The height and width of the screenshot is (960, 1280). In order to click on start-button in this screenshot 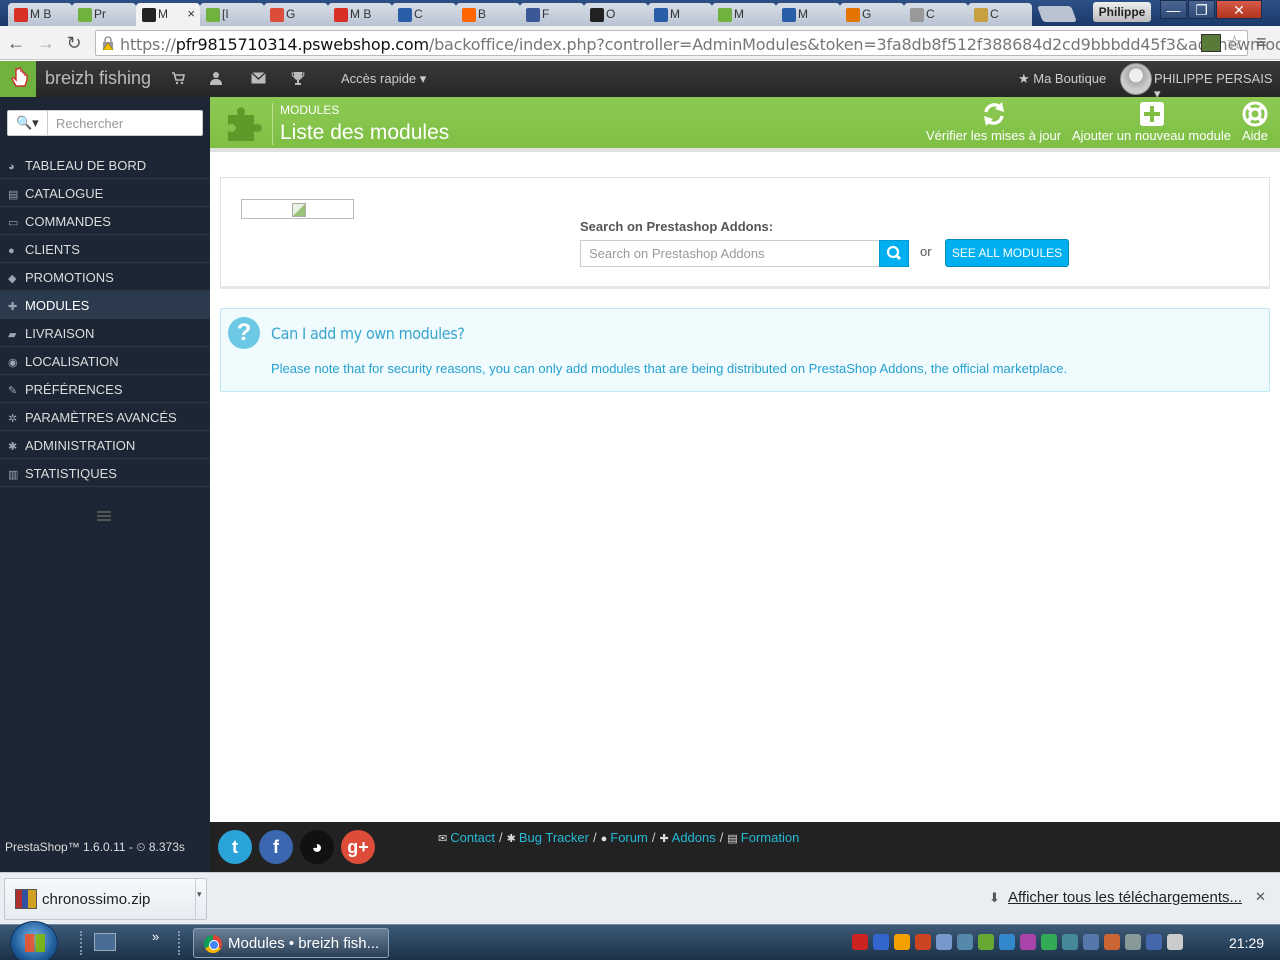, I will do `click(34, 940)`.